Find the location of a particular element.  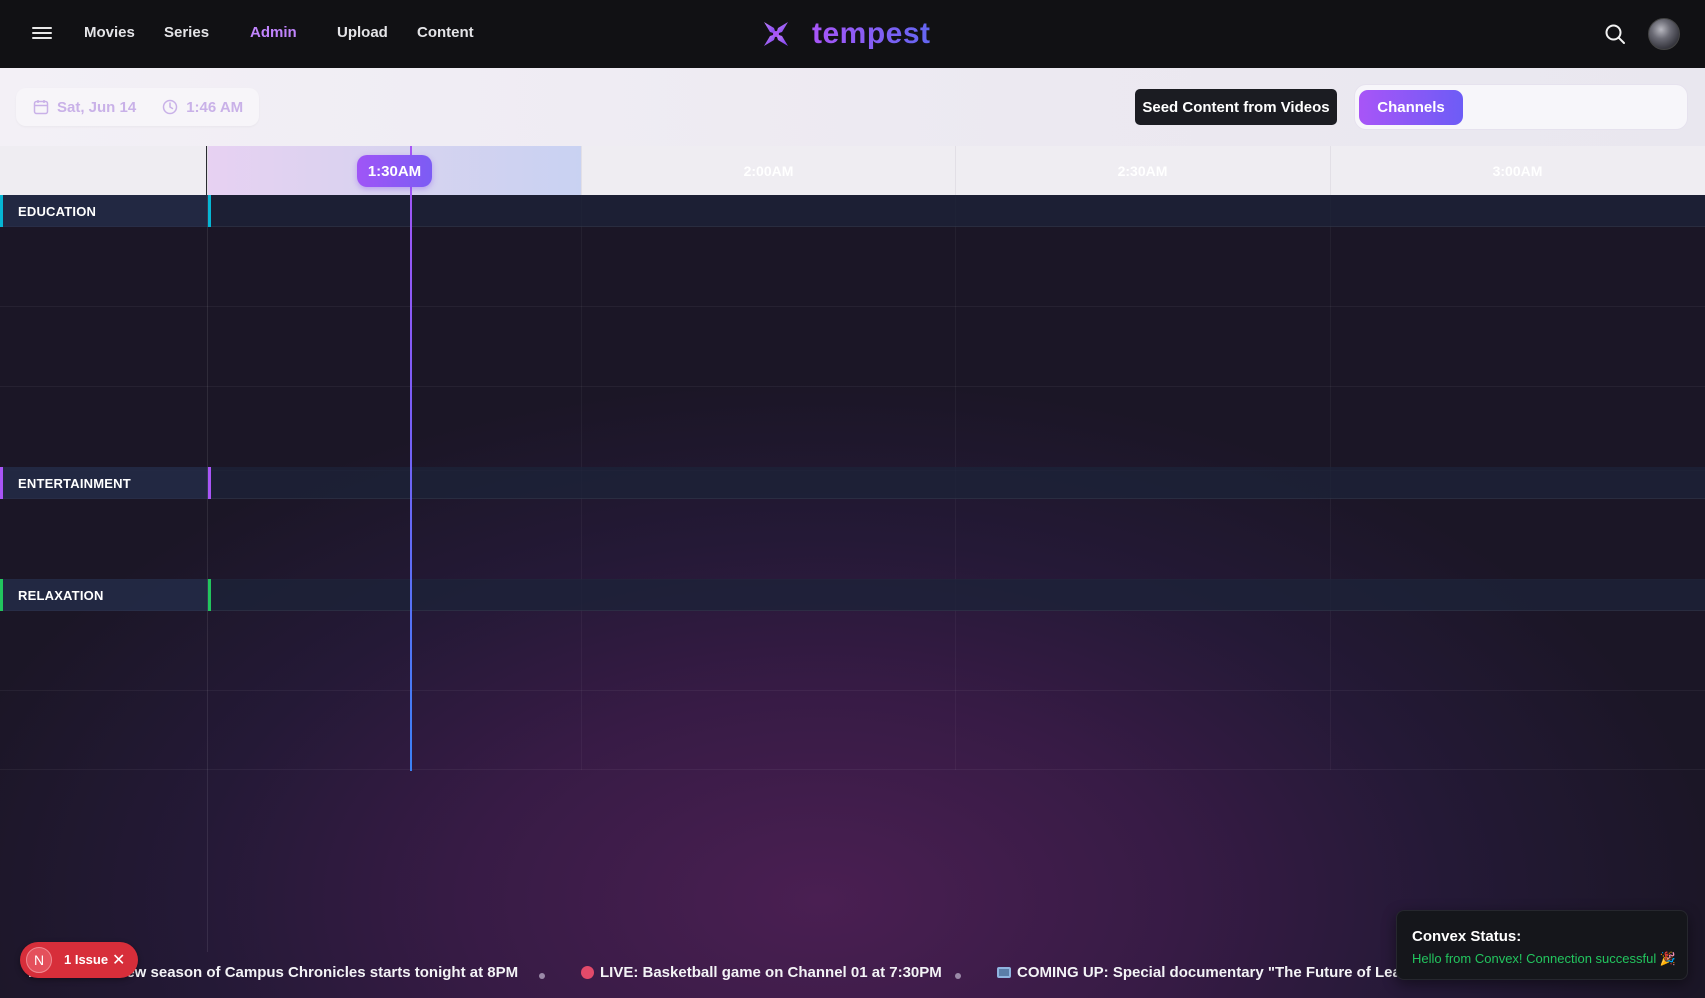

view-mode-toggle: Channels is located at coordinates (1521, 107).